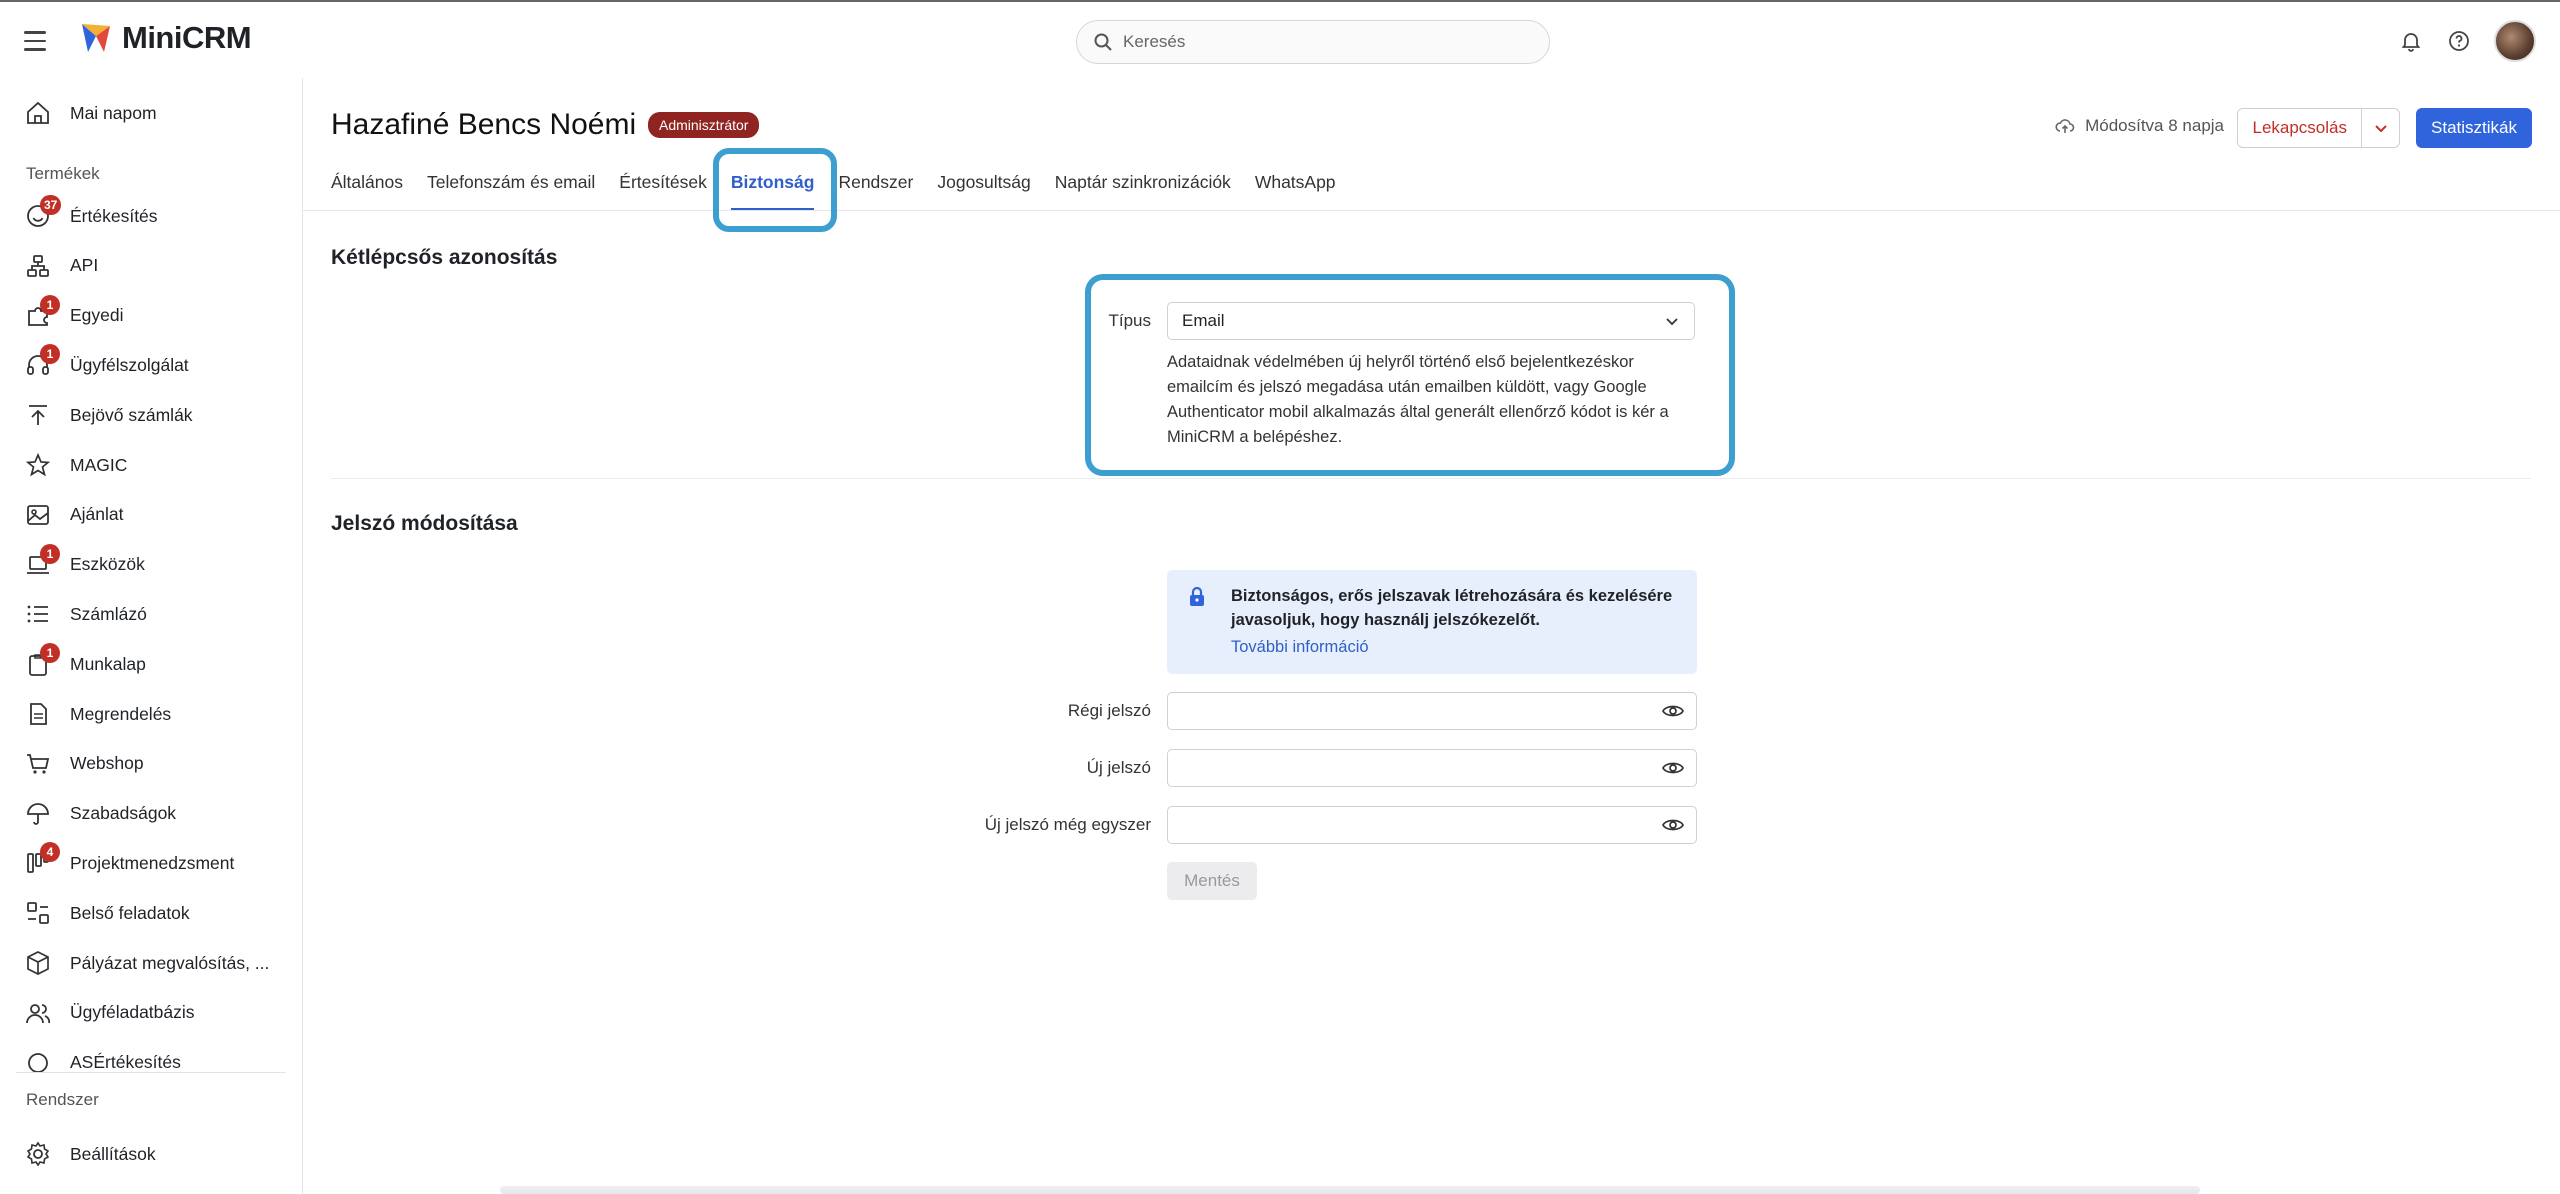 The height and width of the screenshot is (1194, 2560). Describe the element at coordinates (154, 266) in the screenshot. I see `sidebar-item: API` at that location.